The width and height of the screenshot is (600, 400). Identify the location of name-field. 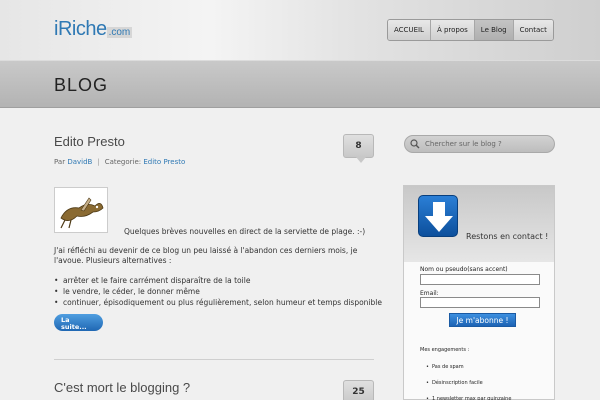
(480, 279).